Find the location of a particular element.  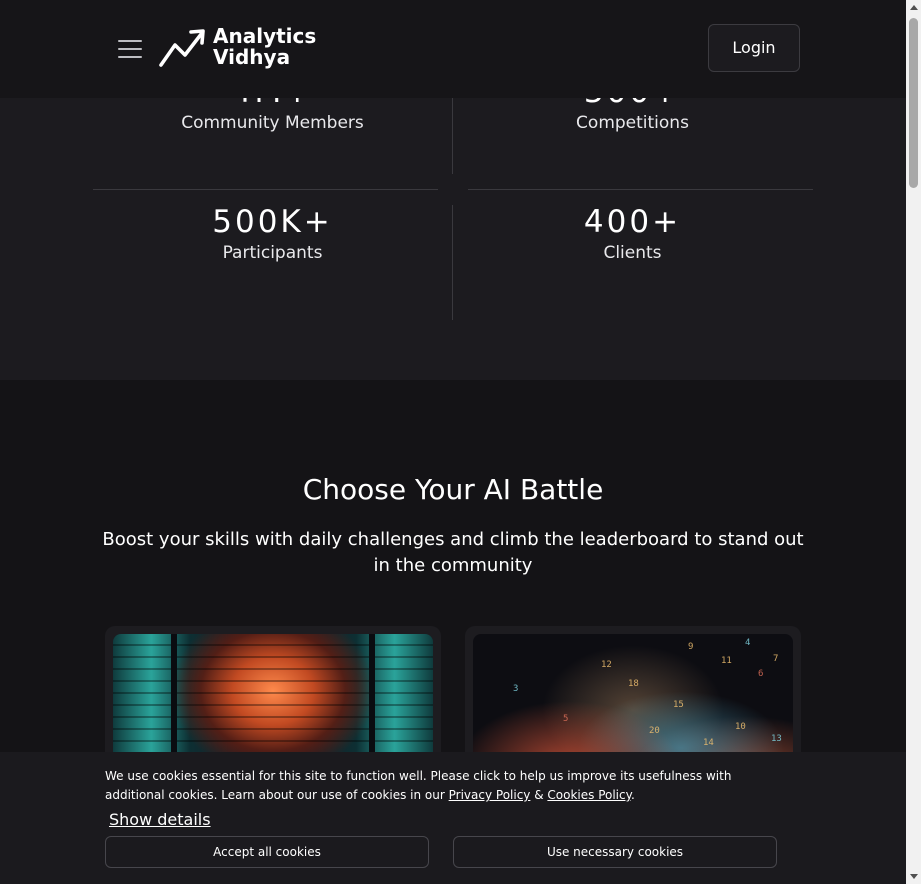

stat-value: 400+ is located at coordinates (632, 222).